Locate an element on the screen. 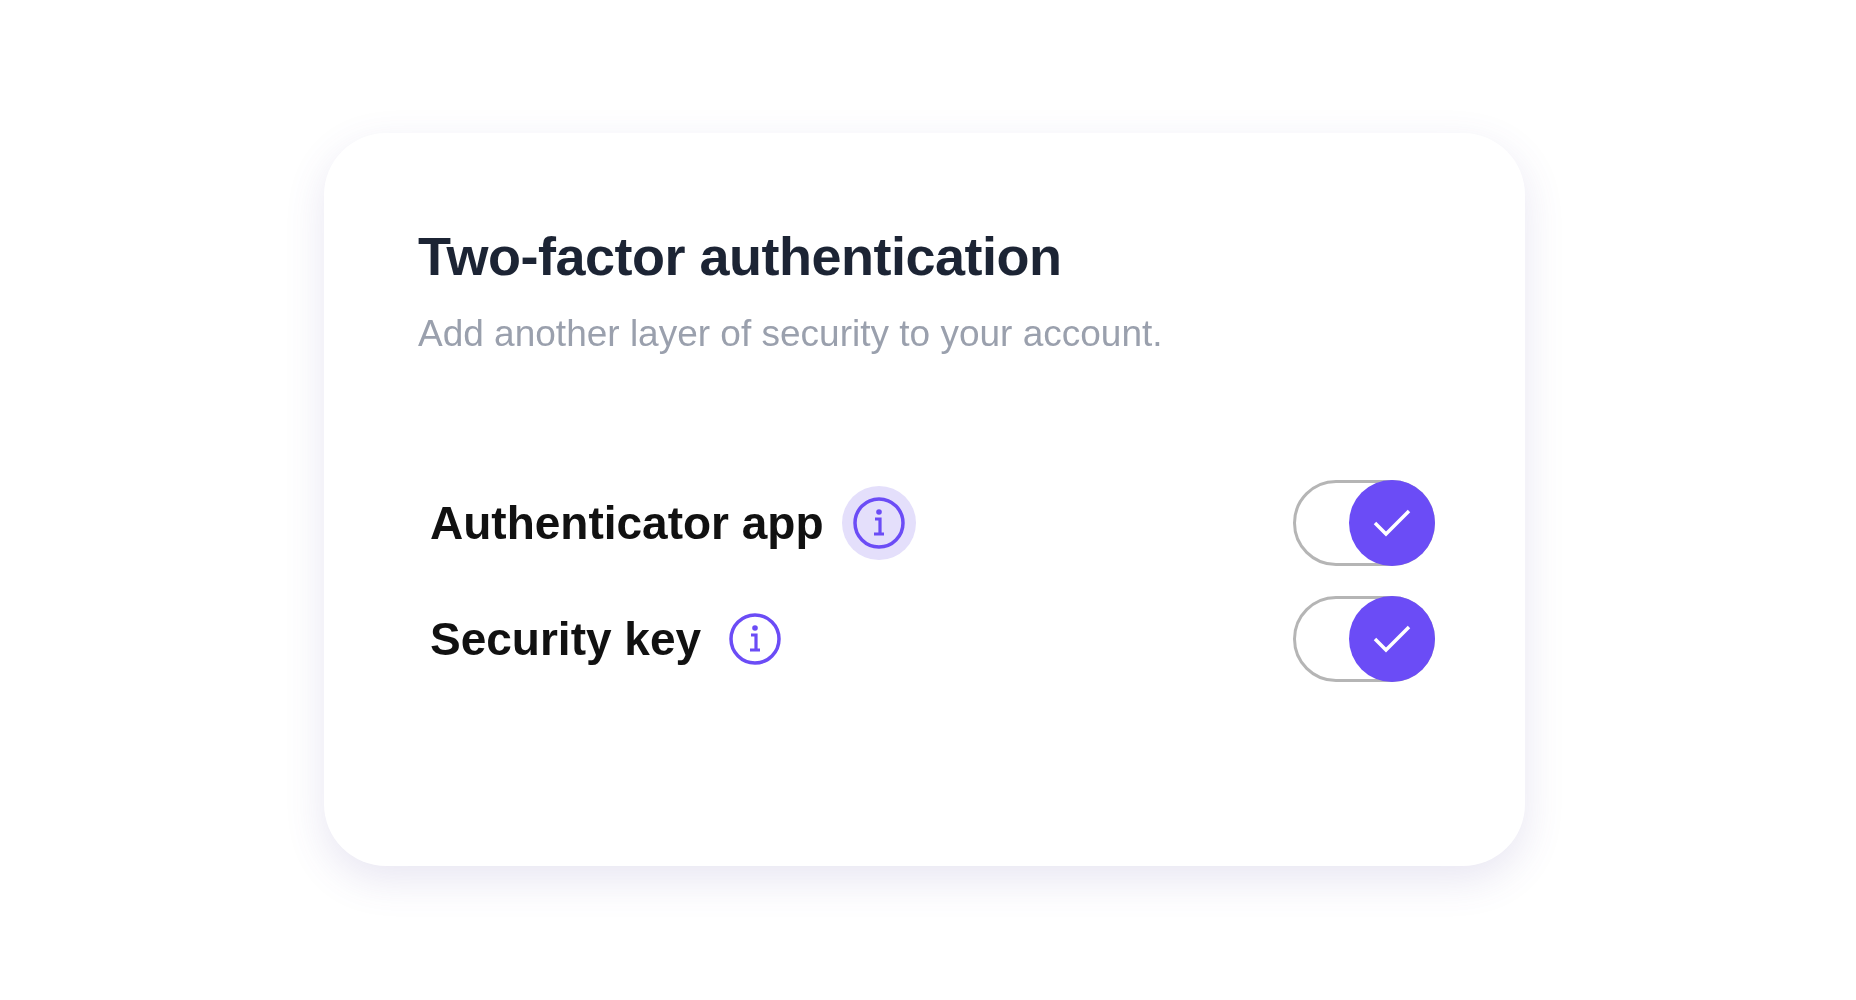 This screenshot has height=1000, width=1856. option-label: Authenticator app is located at coordinates (627, 523).